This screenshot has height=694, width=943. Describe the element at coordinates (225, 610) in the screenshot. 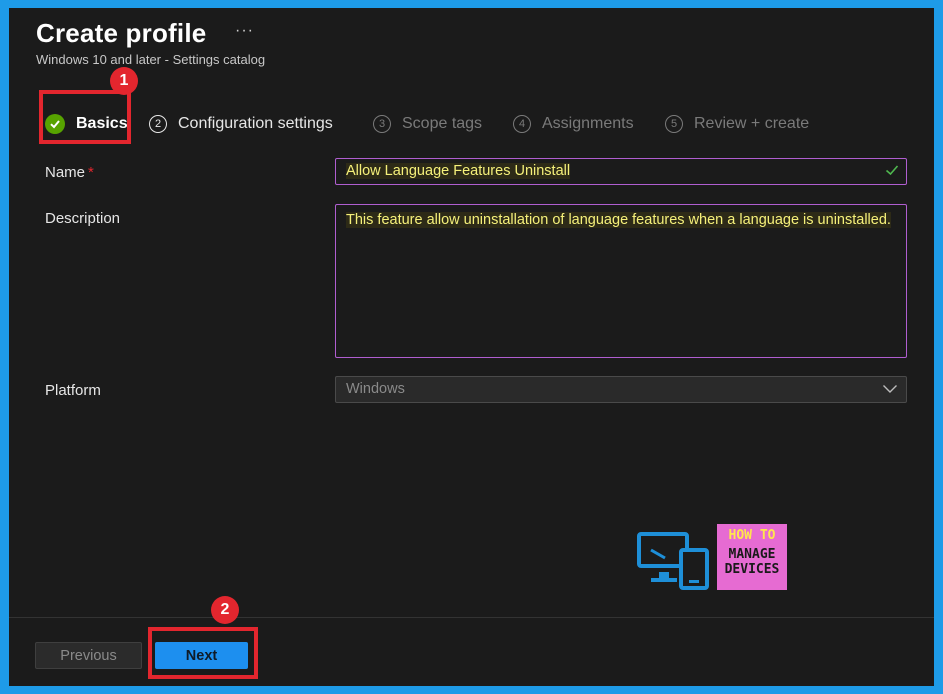

I see `annotation-badge-2: 2` at that location.